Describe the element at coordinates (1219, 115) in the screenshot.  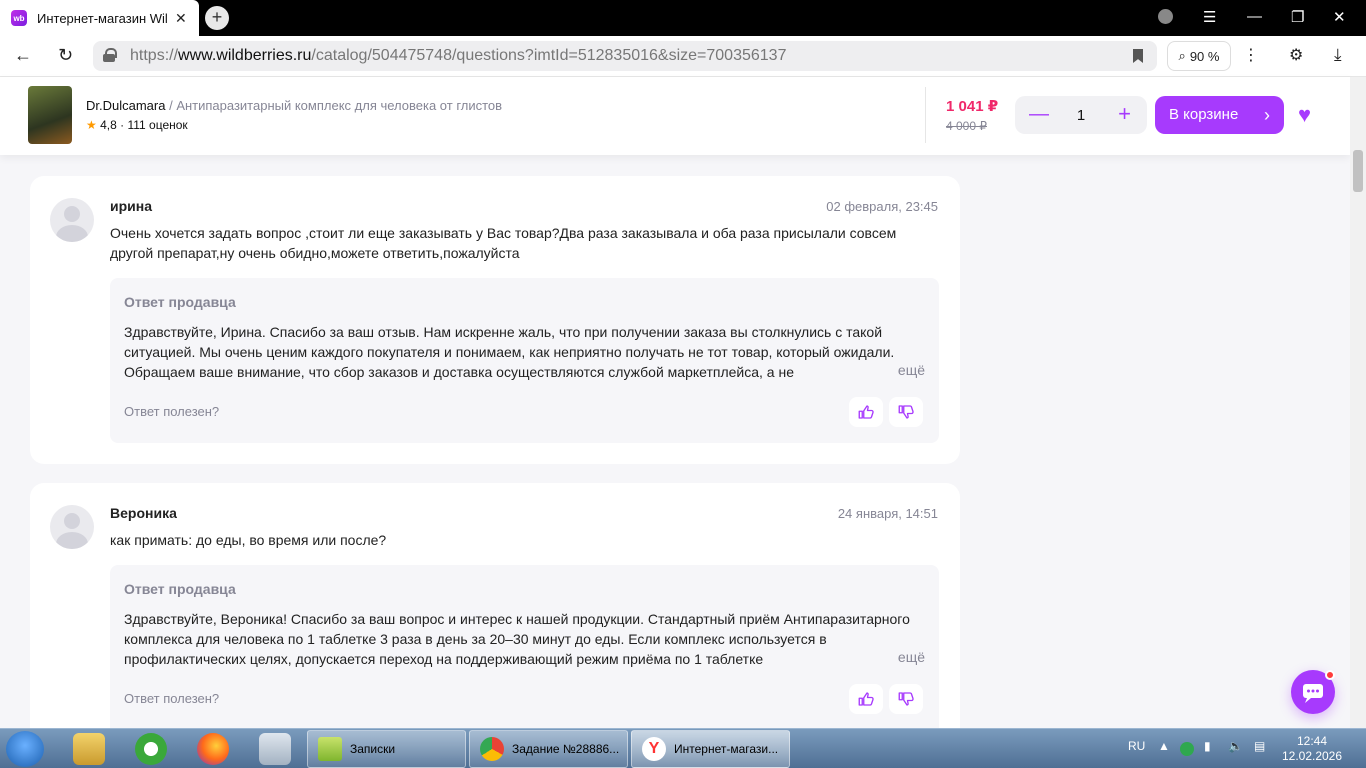
I see `in-cart-button: В корзине ›` at that location.